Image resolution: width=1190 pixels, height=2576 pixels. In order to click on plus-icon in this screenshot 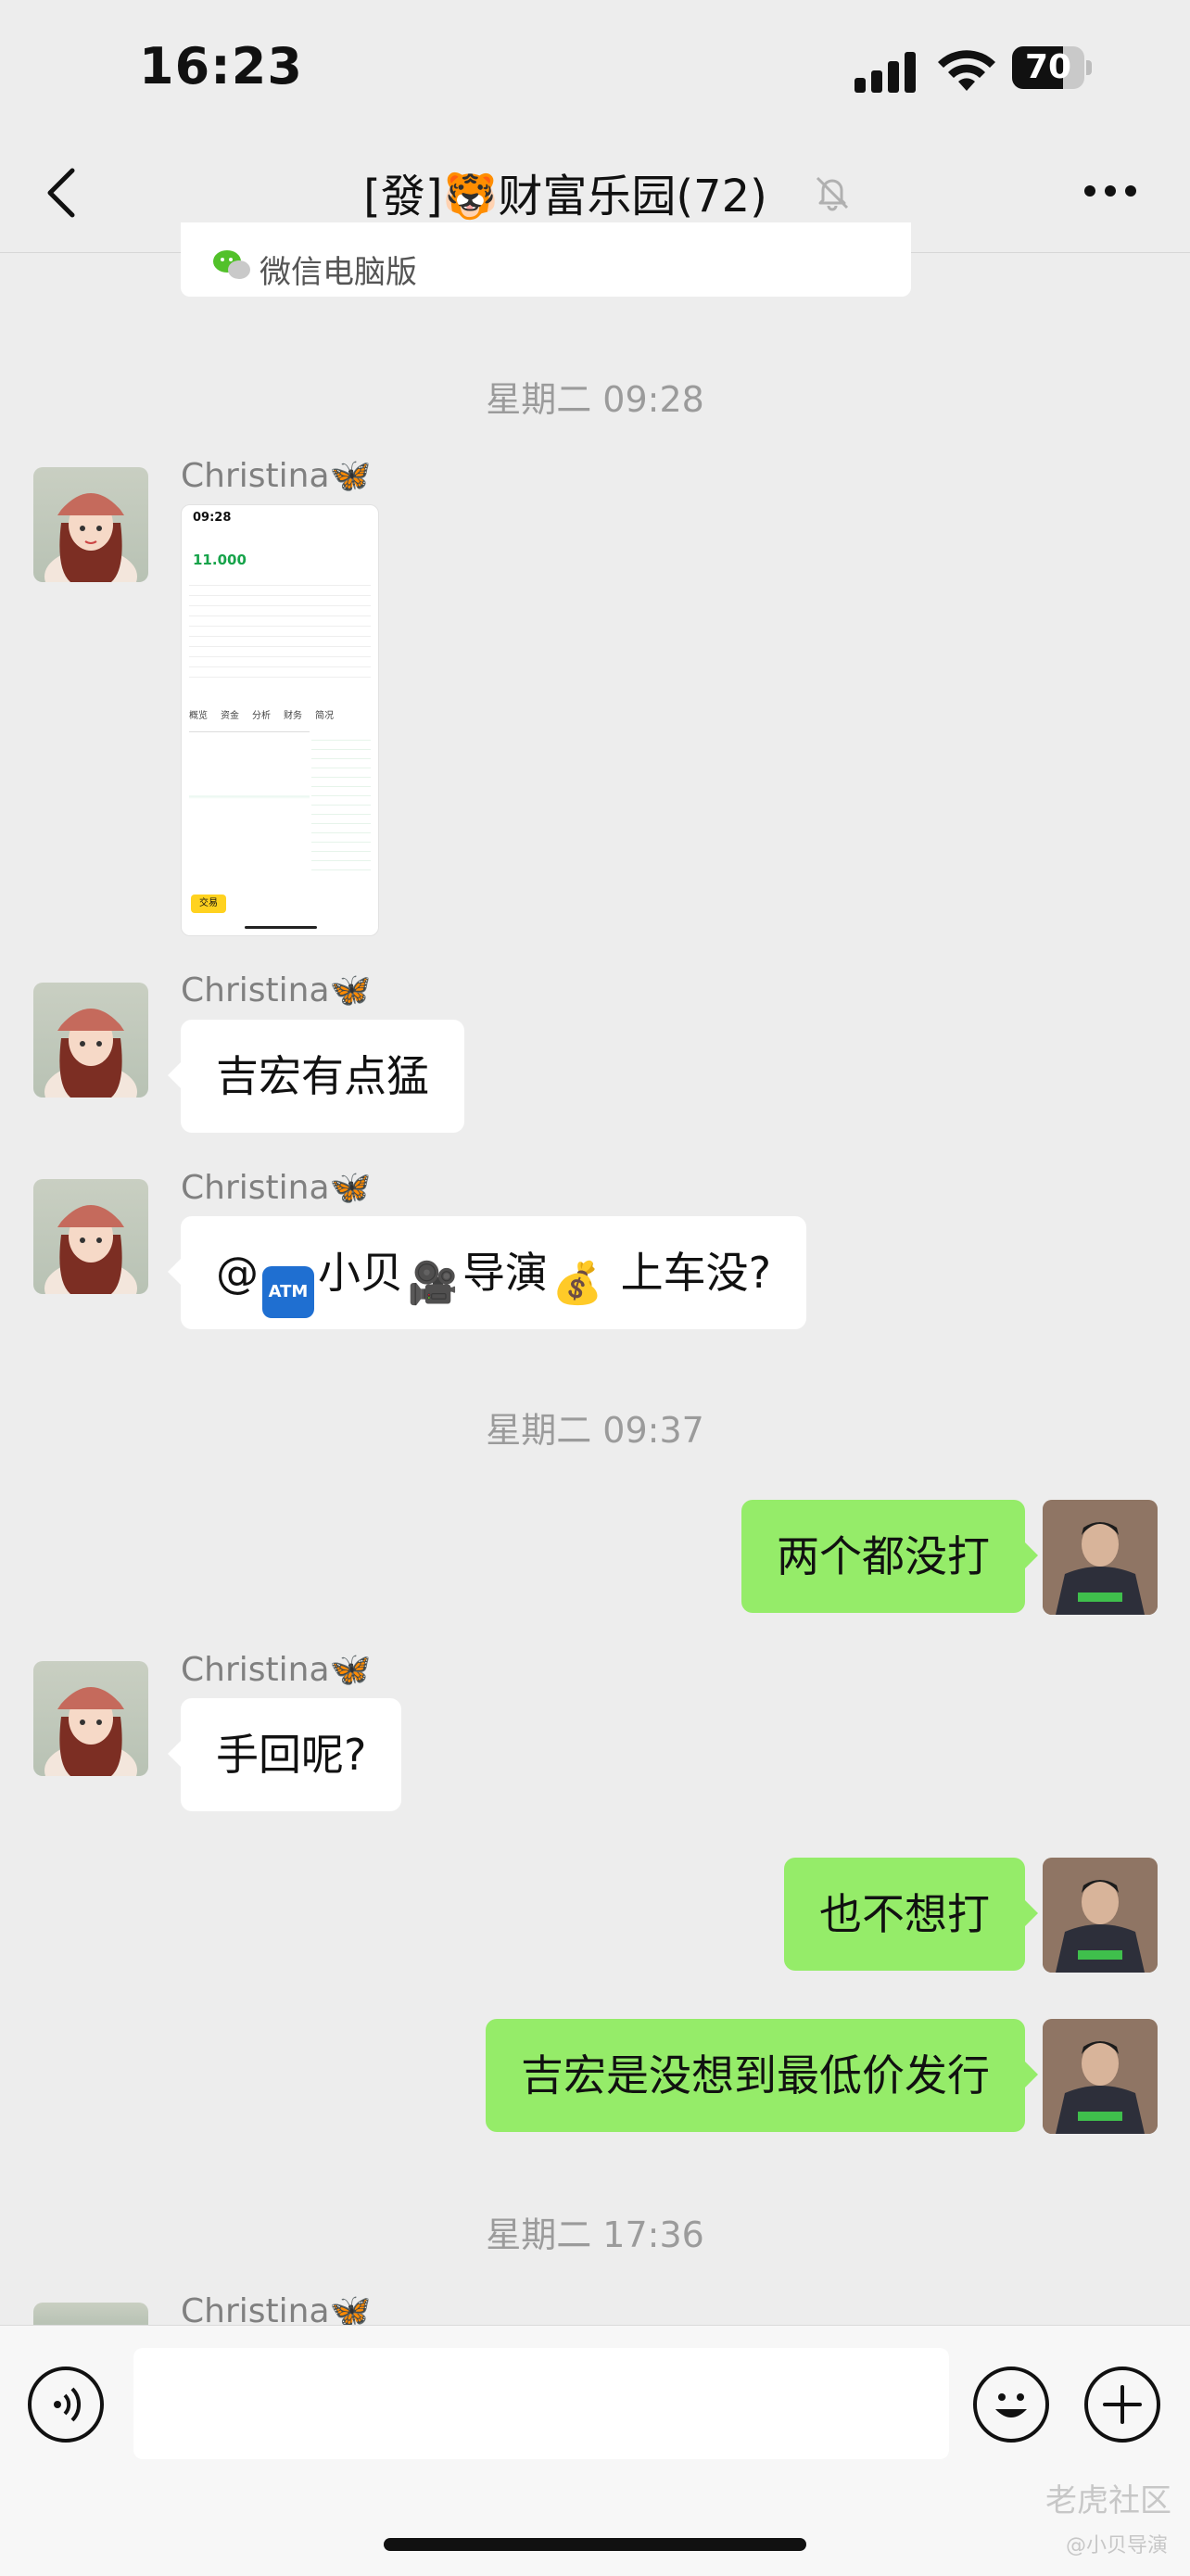, I will do `click(1122, 2404)`.